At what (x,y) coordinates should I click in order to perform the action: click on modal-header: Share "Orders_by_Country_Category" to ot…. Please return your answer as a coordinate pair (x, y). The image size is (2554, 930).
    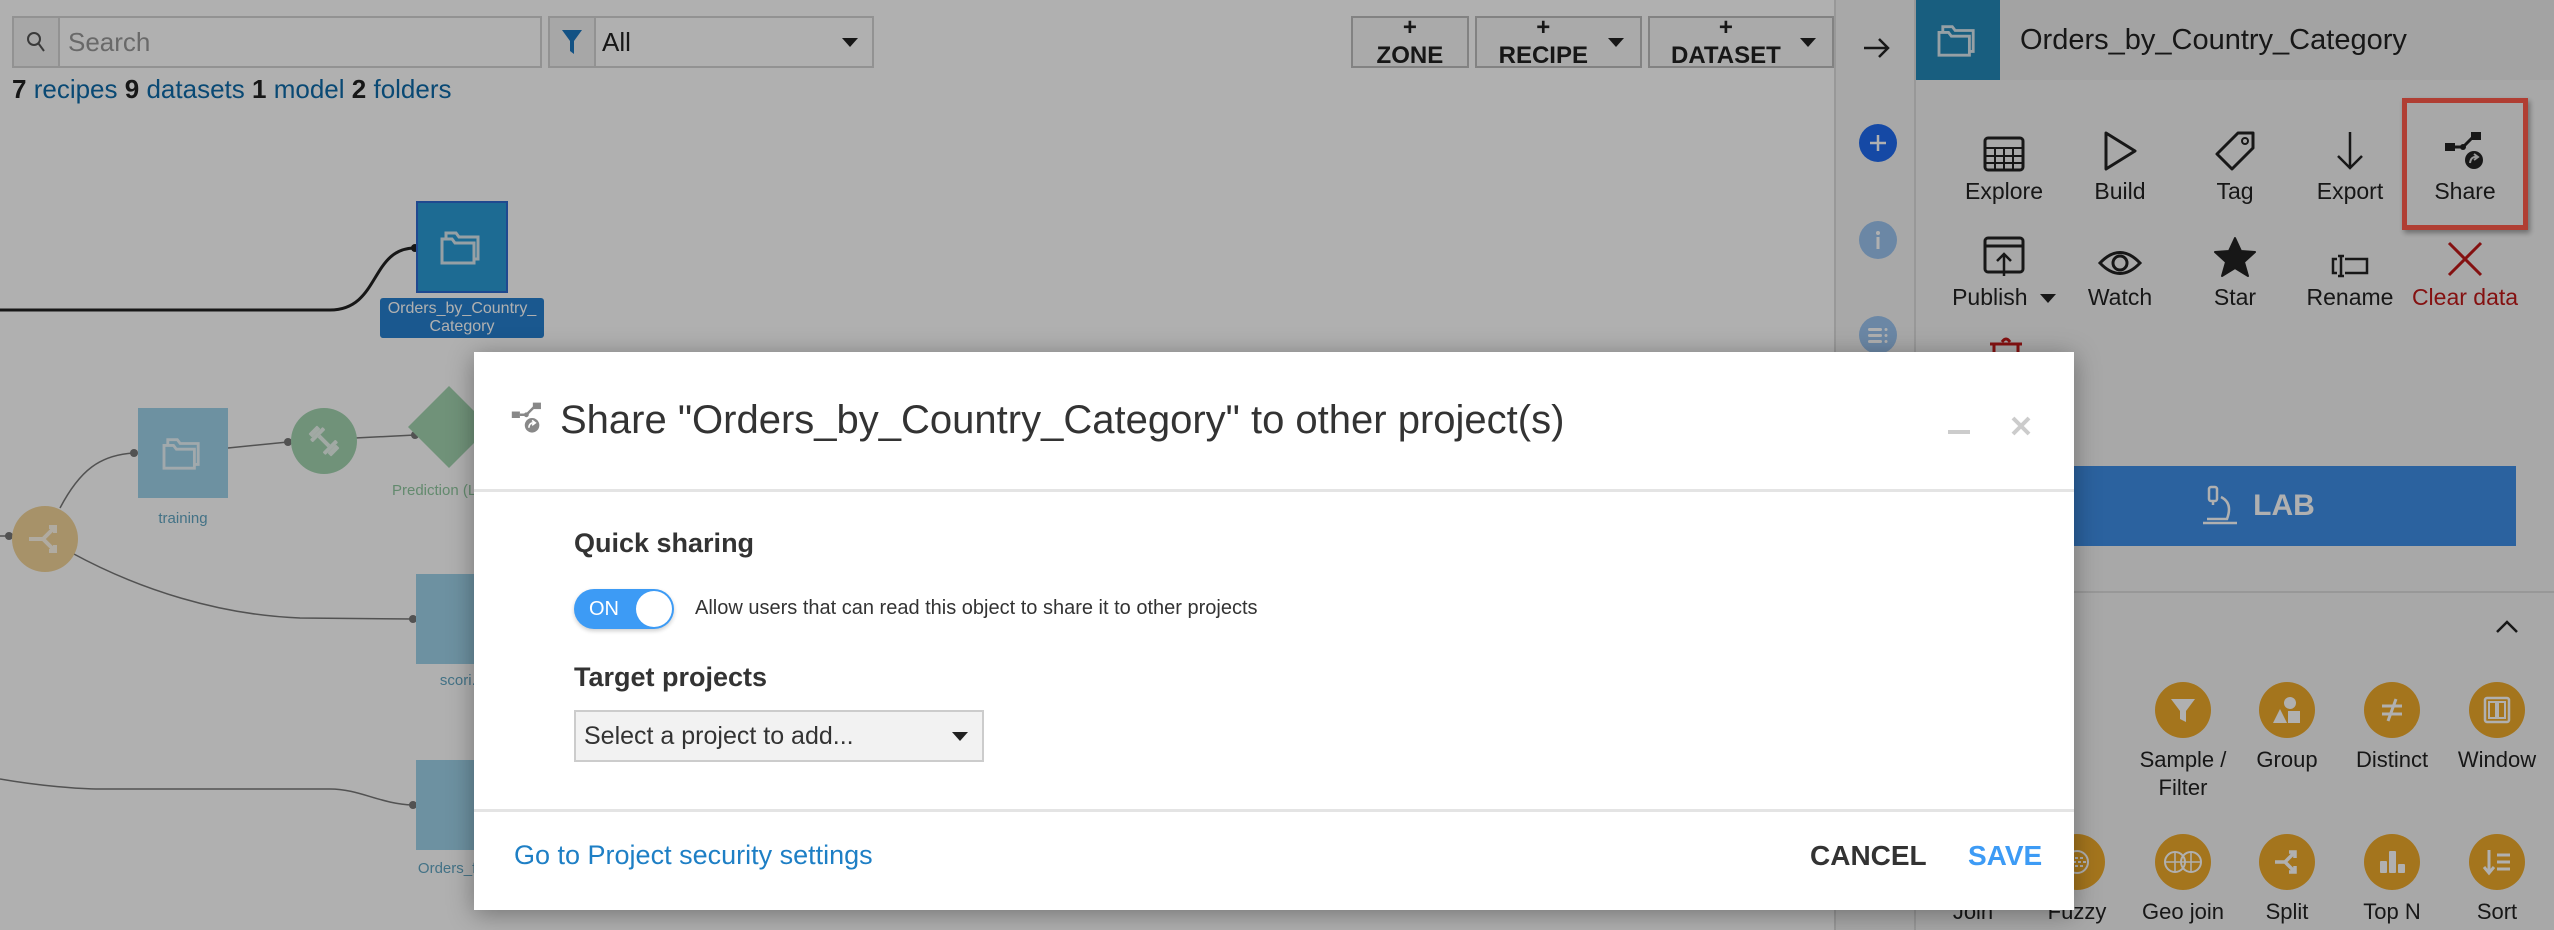
    Looking at the image, I should click on (1274, 422).